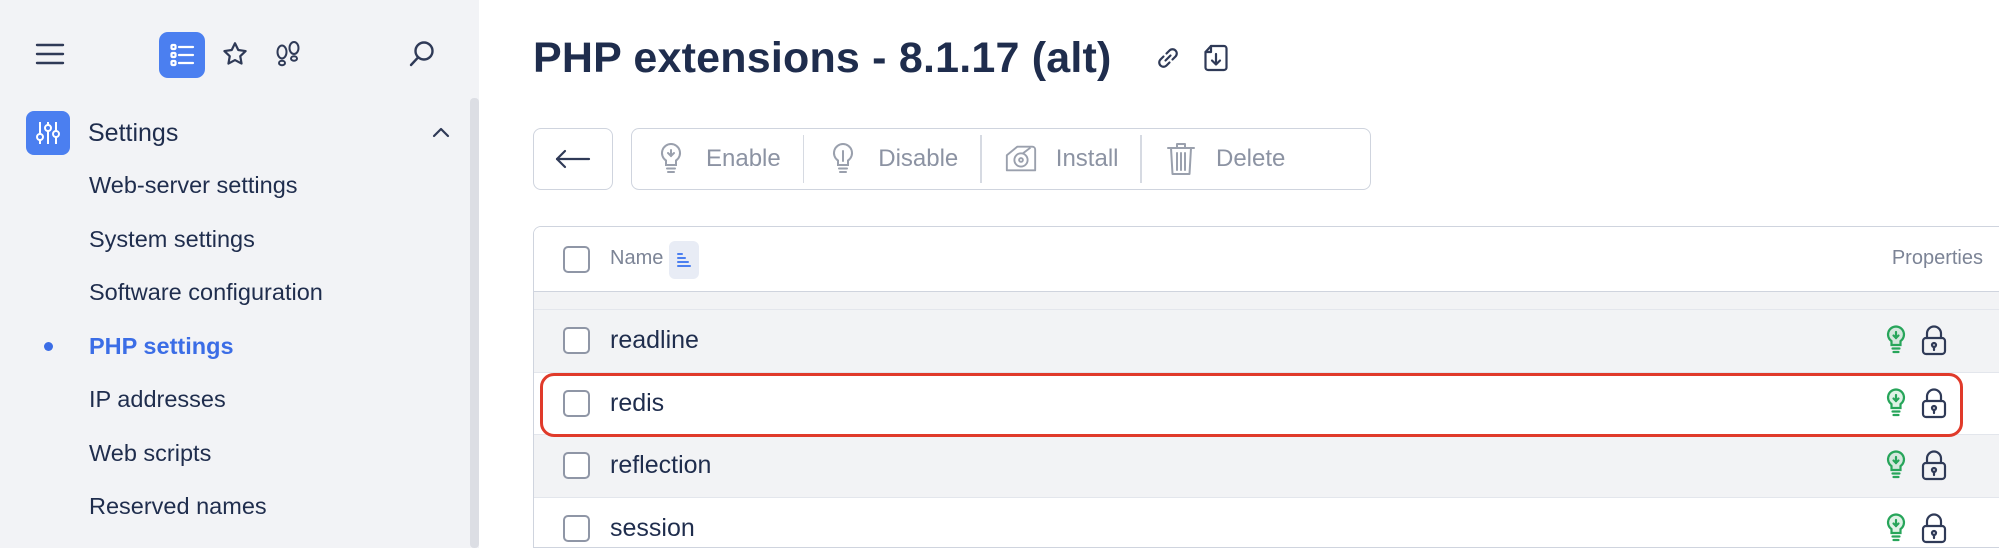 This screenshot has height=548, width=1999. I want to click on table-row: reflection, so click(1266, 466).